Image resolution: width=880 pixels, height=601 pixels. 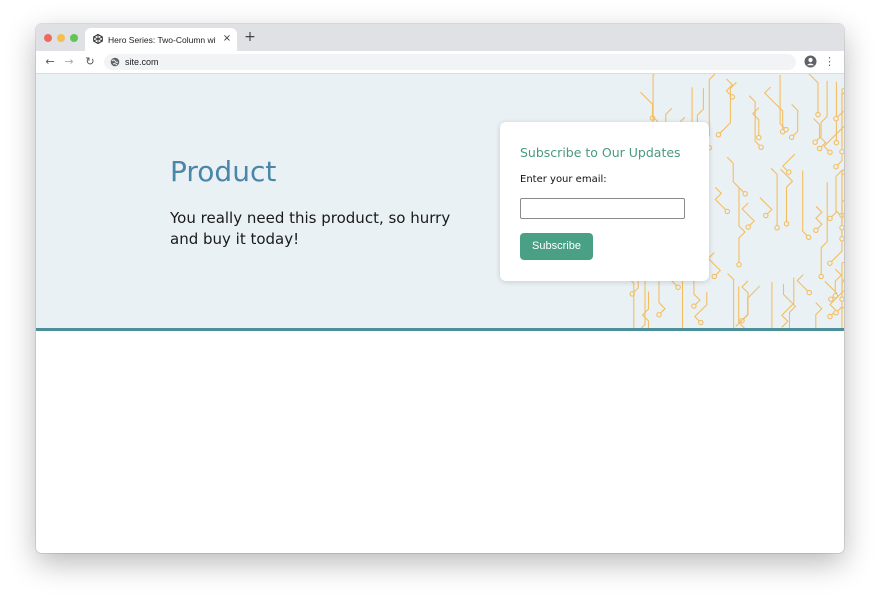 What do you see at coordinates (227, 39) in the screenshot?
I see `close-tab-icon: ×` at bounding box center [227, 39].